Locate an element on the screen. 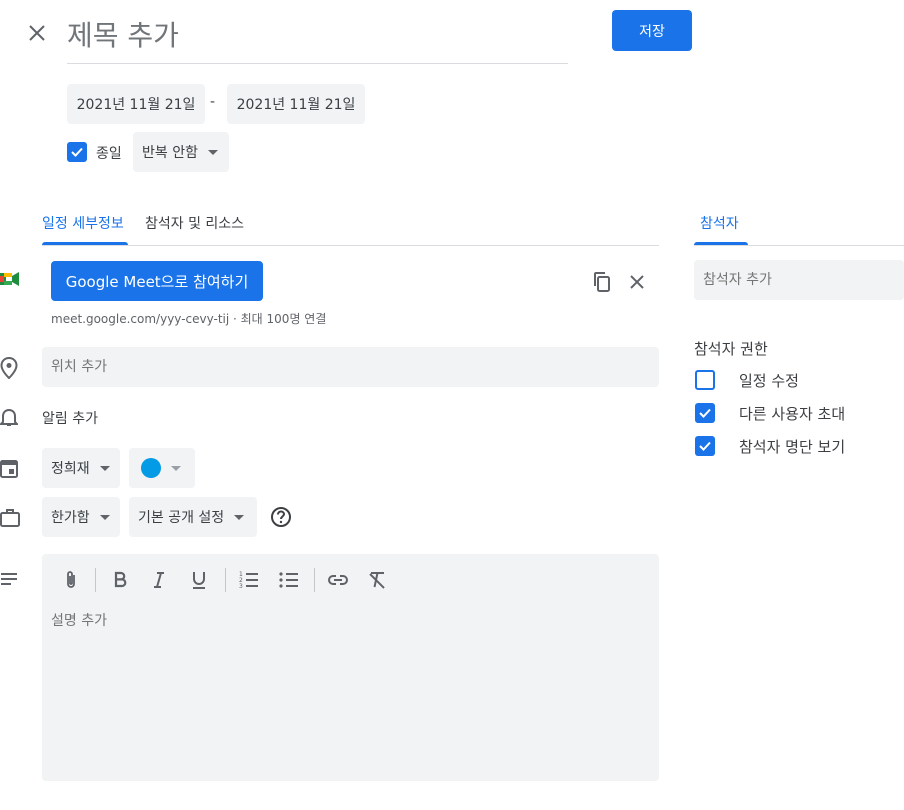 This screenshot has width=904, height=810. tab-event-details: 일정 세부정보 is located at coordinates (83, 223).